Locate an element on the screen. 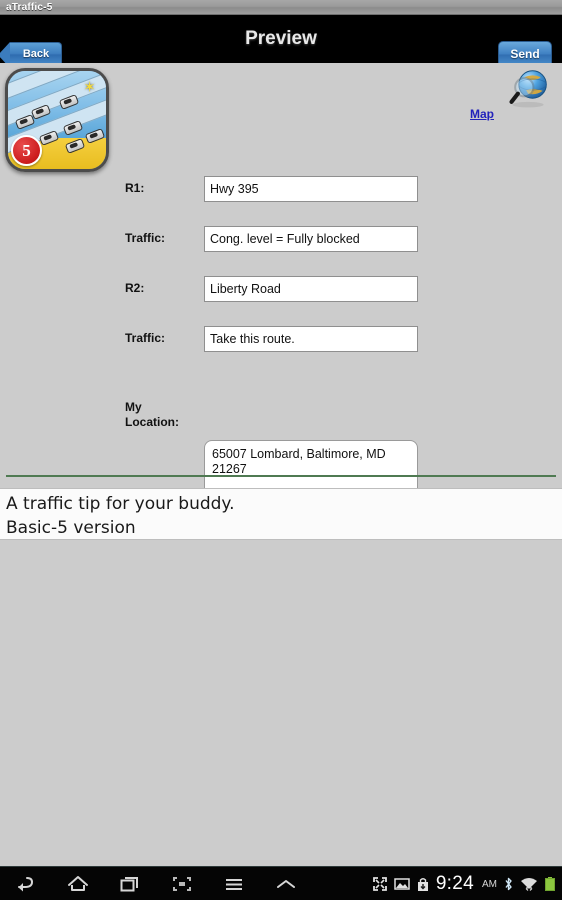 This screenshot has width=562, height=900. field-label-location-line1: My is located at coordinates (133, 407).